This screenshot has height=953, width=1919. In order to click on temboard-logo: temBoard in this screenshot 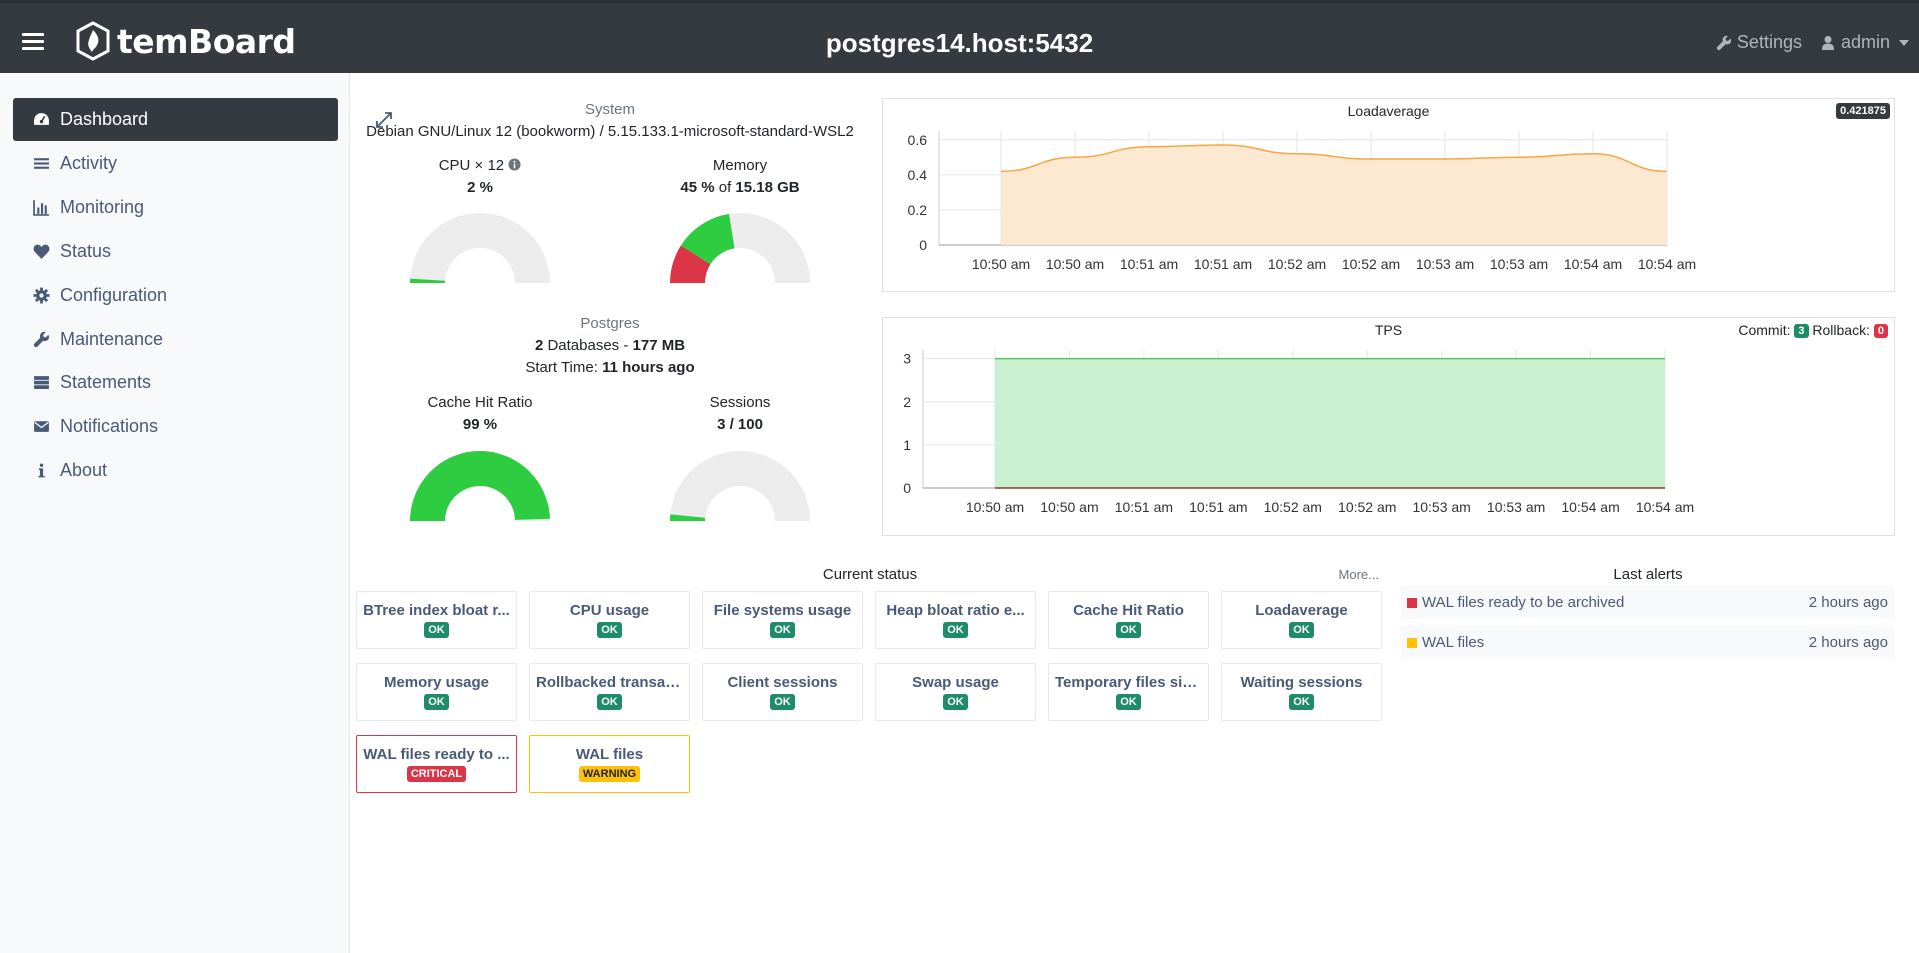, I will do `click(185, 41)`.